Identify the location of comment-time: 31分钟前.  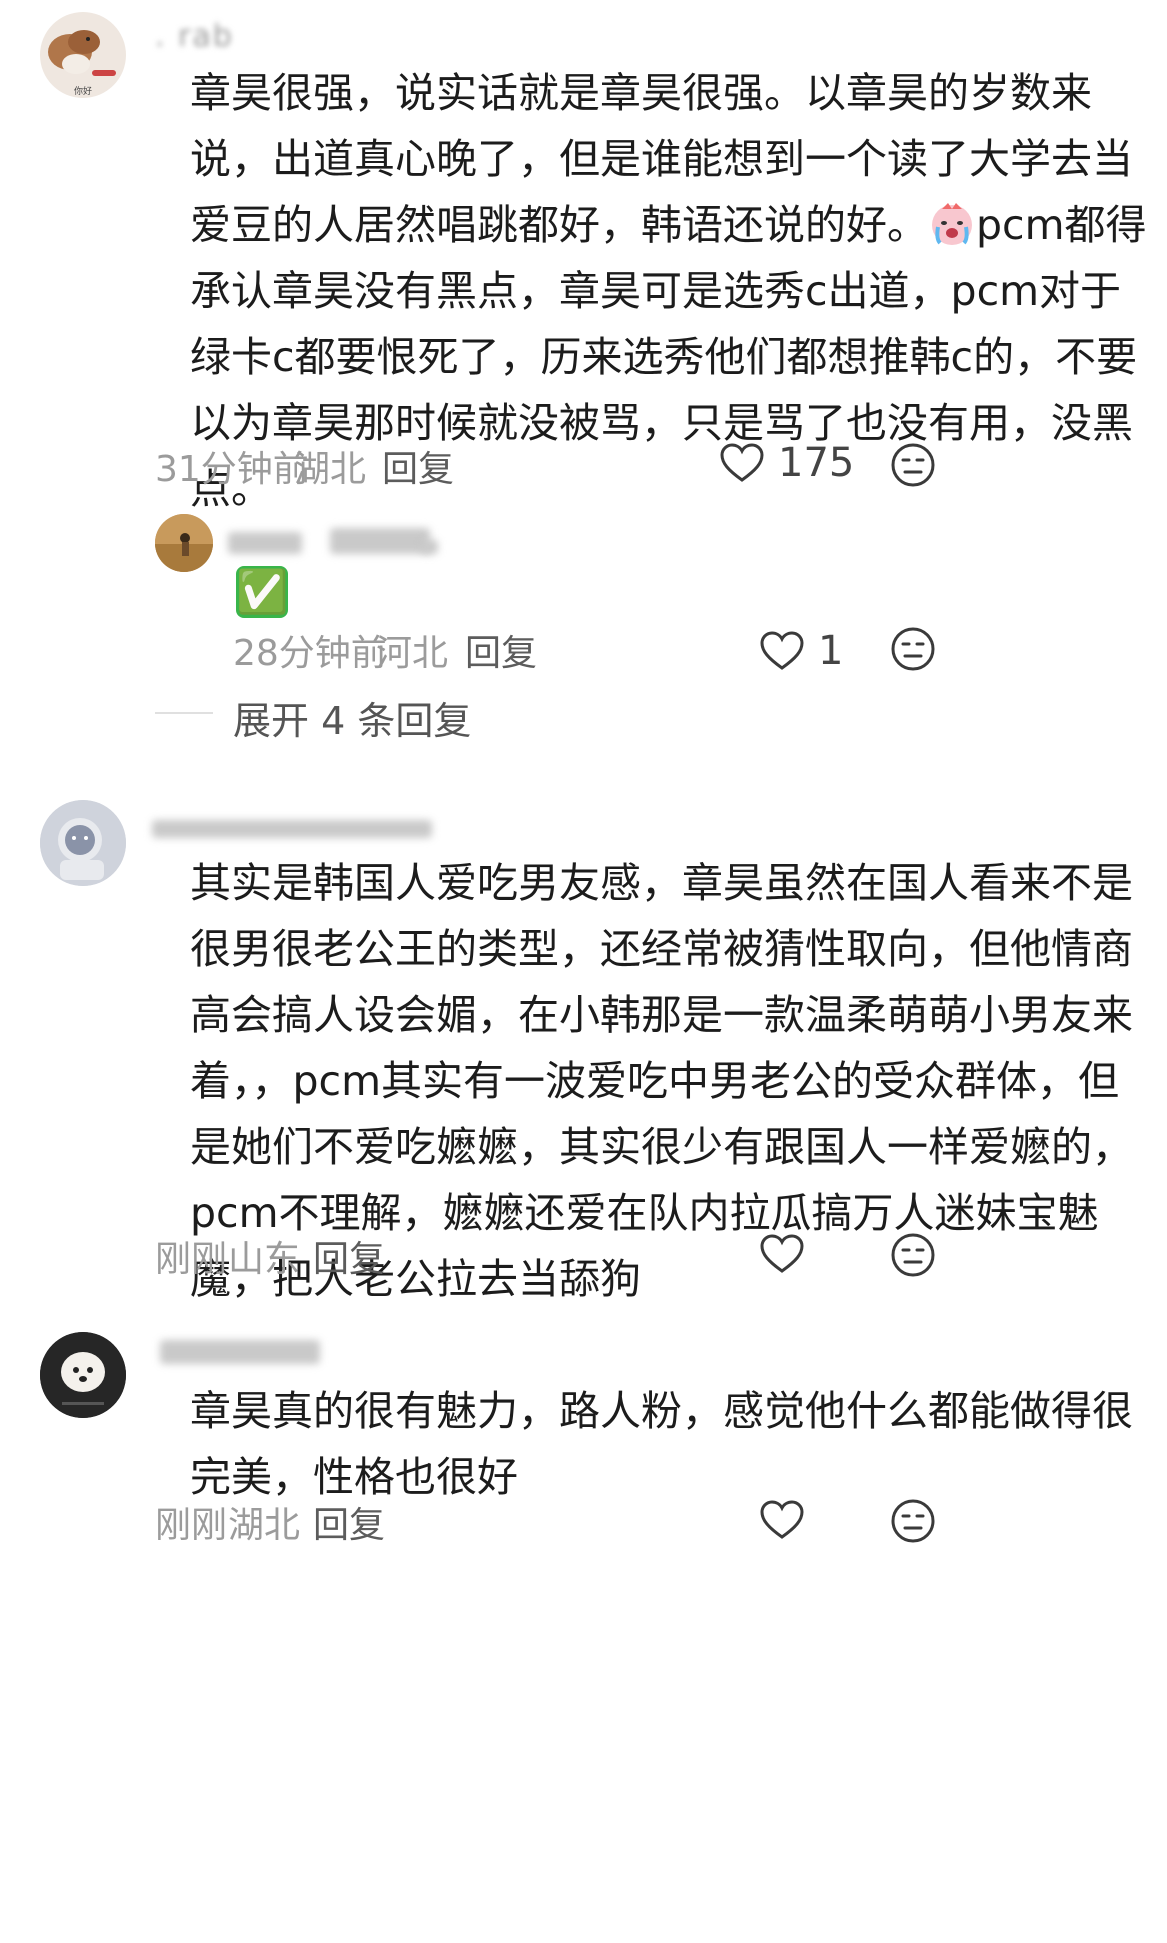
(232, 469).